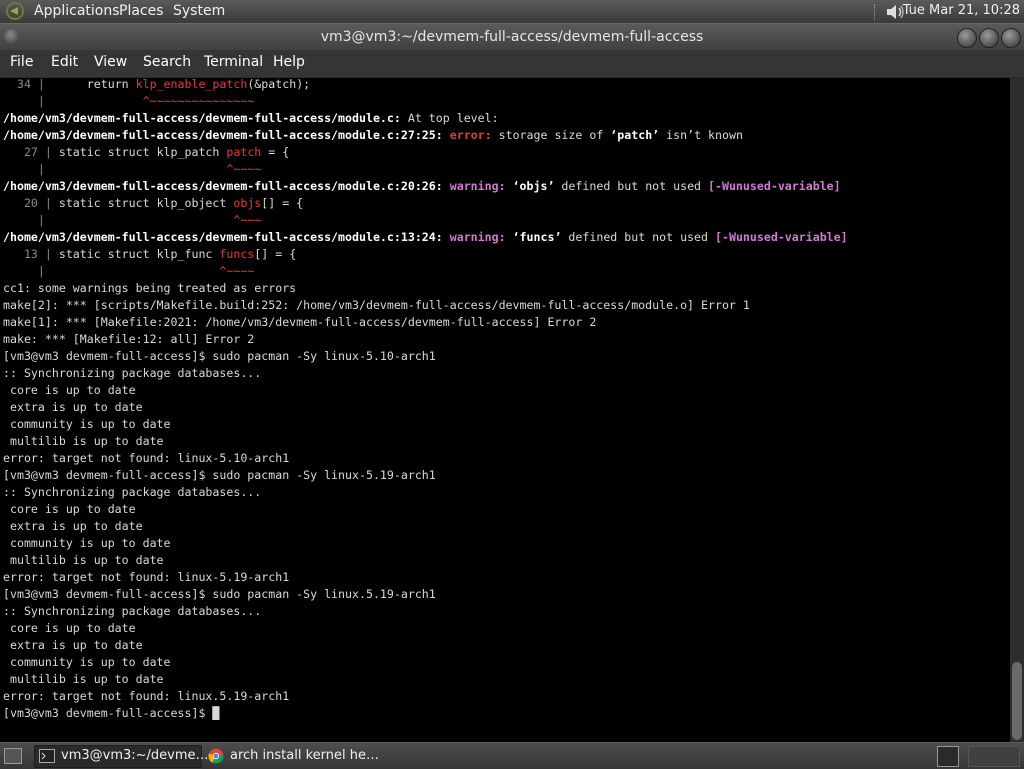 The width and height of the screenshot is (1024, 769). I want to click on terminal-segment: 27 |, so click(31, 152).